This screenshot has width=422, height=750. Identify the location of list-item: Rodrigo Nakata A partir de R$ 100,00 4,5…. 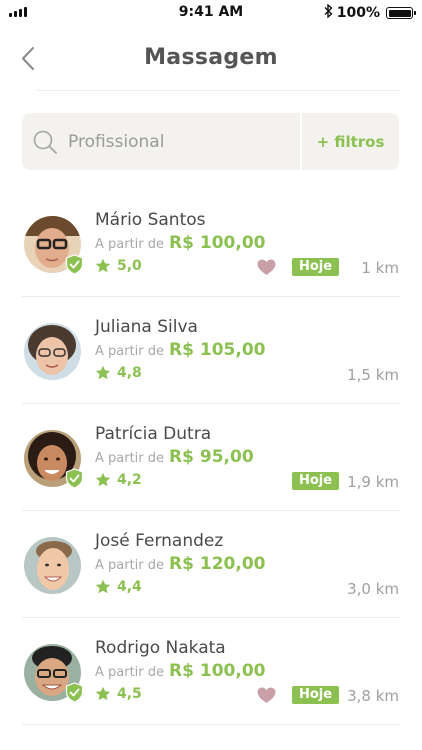
(211, 671).